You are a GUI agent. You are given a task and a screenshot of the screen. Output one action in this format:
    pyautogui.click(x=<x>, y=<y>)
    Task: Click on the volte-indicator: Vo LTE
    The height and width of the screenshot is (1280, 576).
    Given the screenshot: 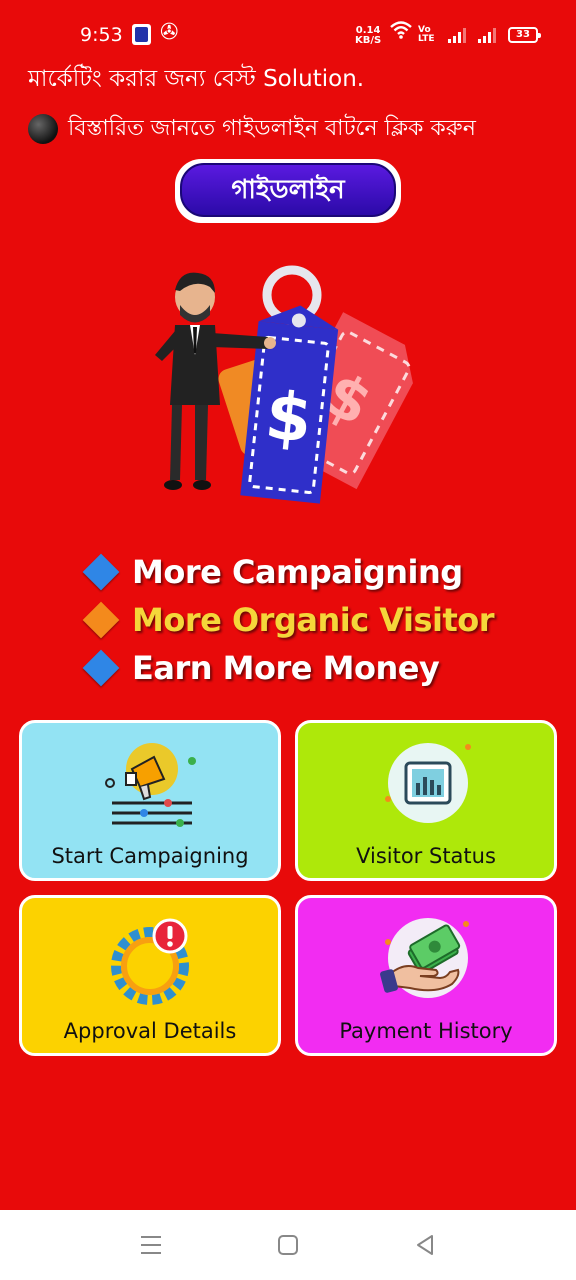 What is the action you would take?
    pyautogui.click(x=426, y=34)
    